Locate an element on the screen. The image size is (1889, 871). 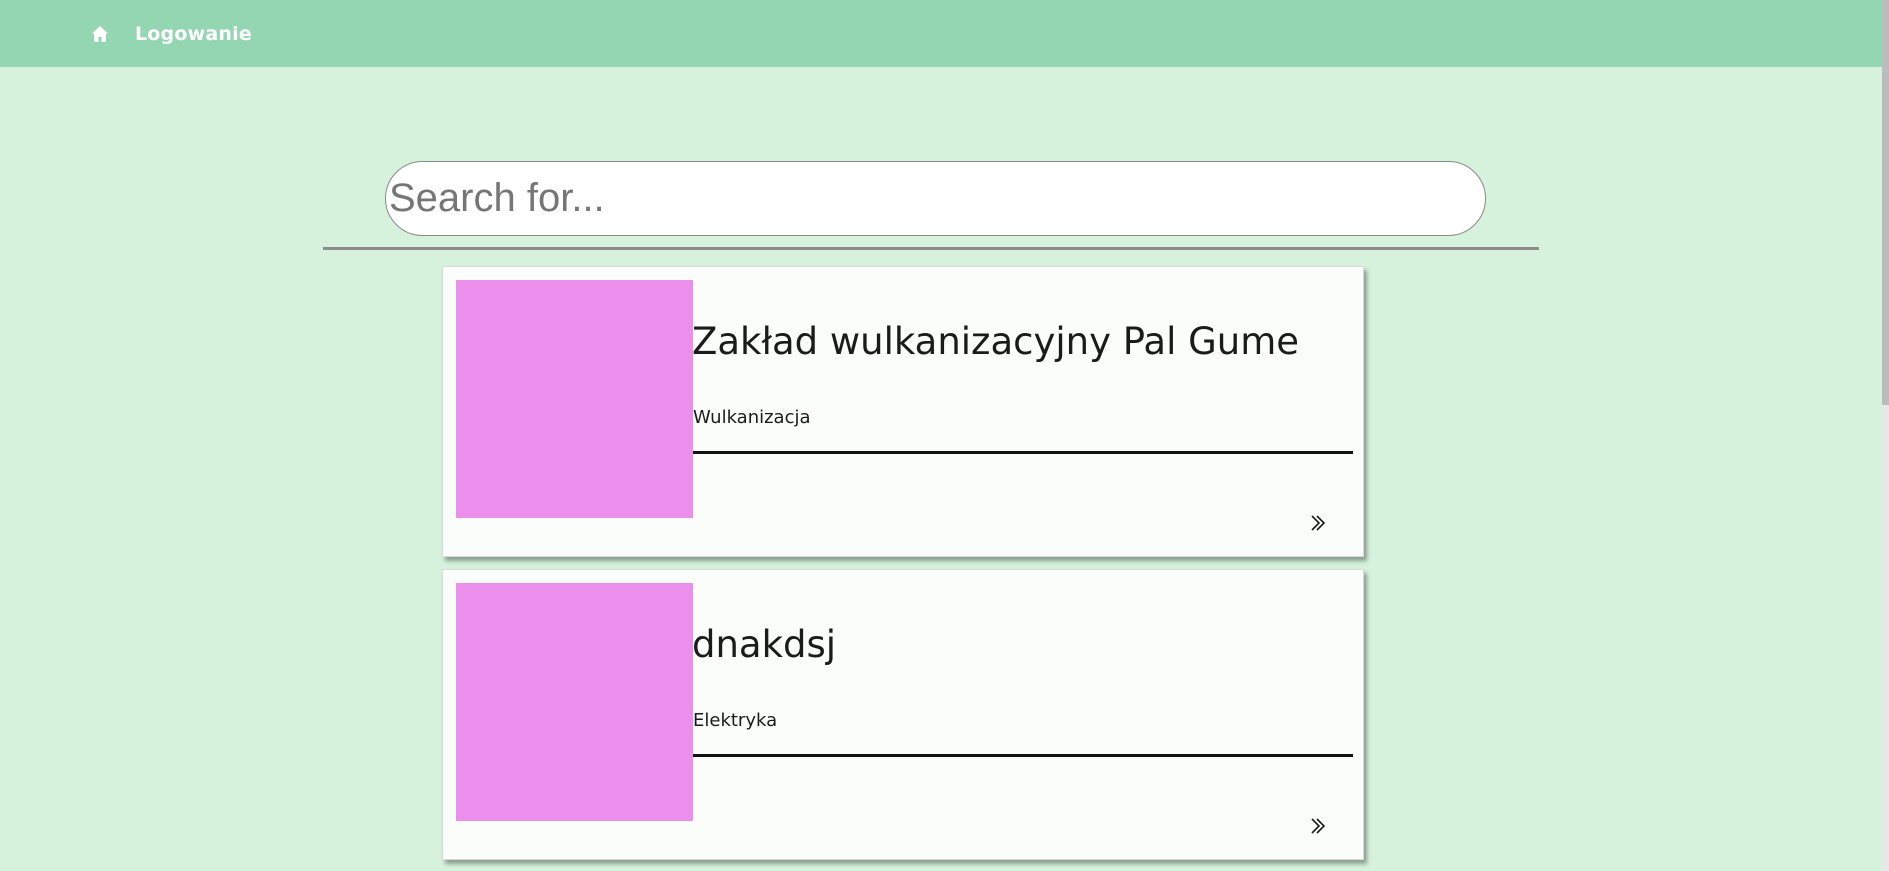
search-container is located at coordinates (935, 198).